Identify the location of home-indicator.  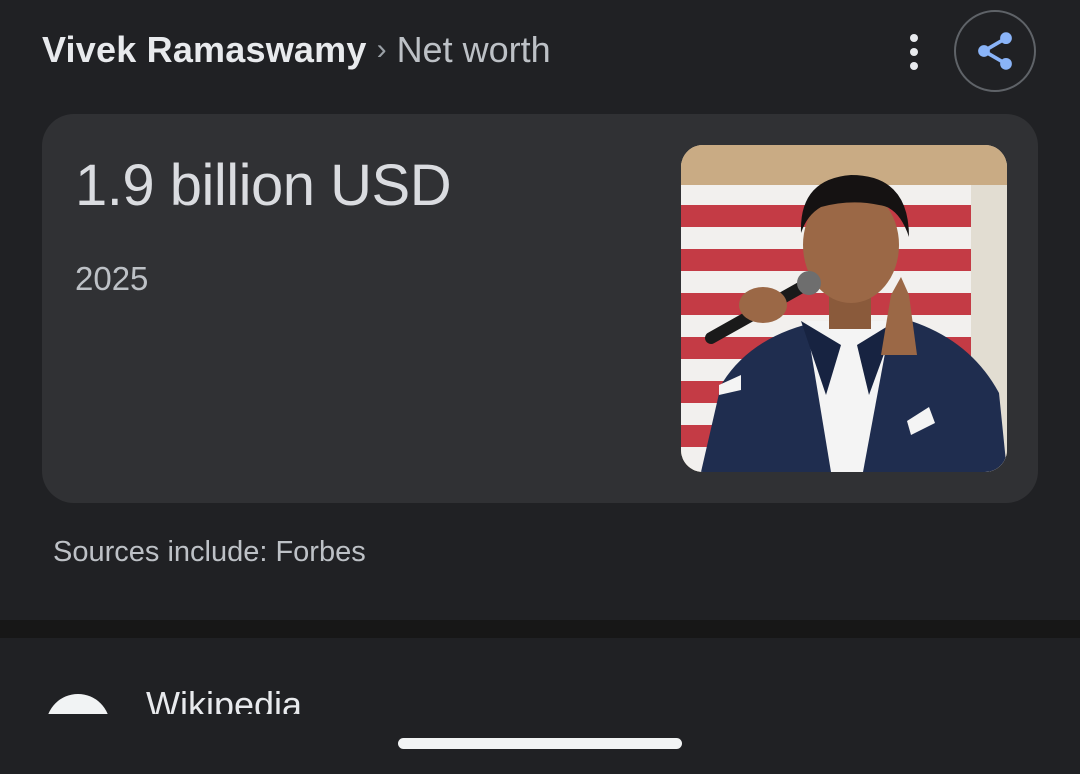
(540, 743).